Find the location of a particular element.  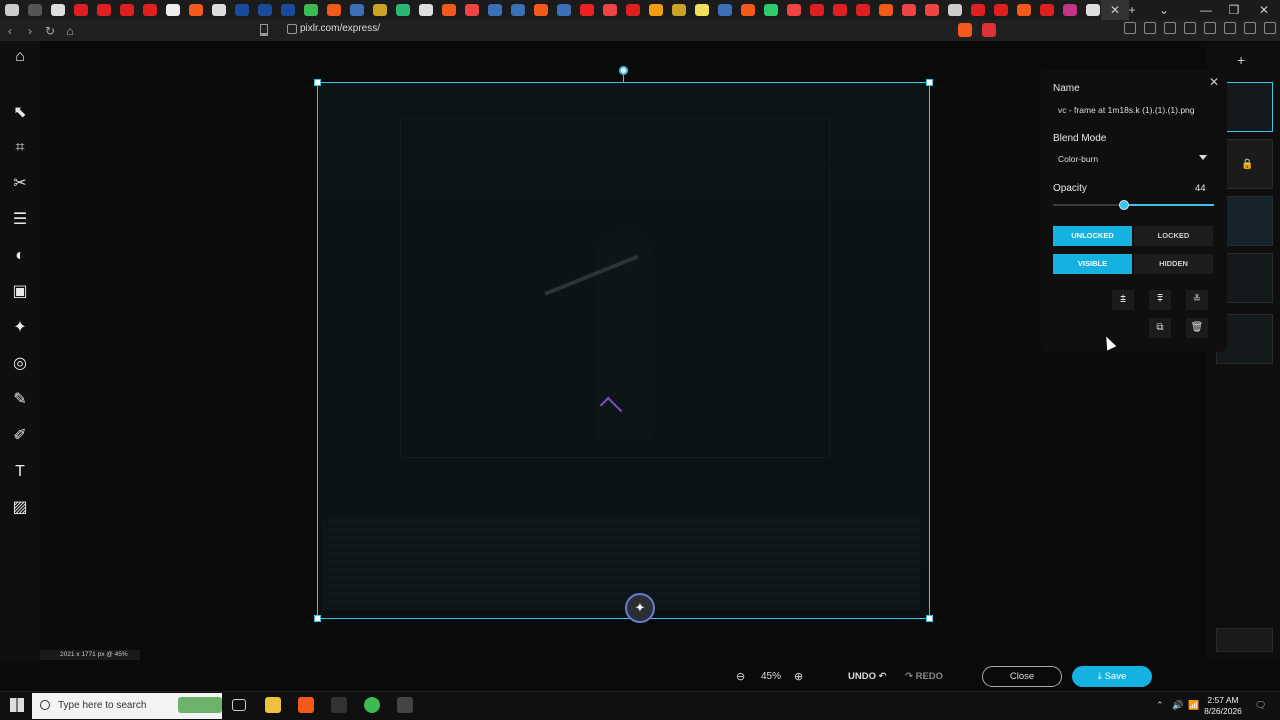

instagram-icon is located at coordinates (1069, 10).